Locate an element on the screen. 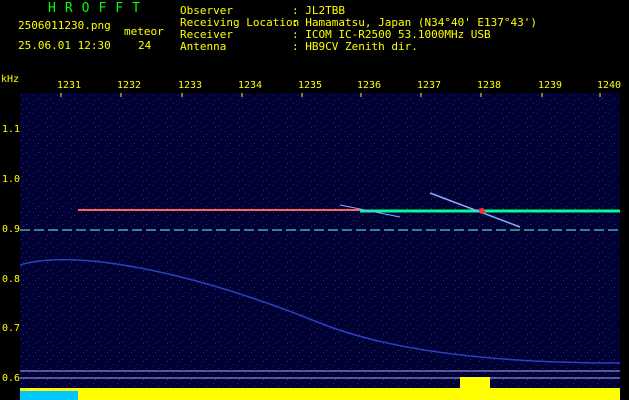 This screenshot has height=400, width=629. y-tick: 0.9 is located at coordinates (11, 229).